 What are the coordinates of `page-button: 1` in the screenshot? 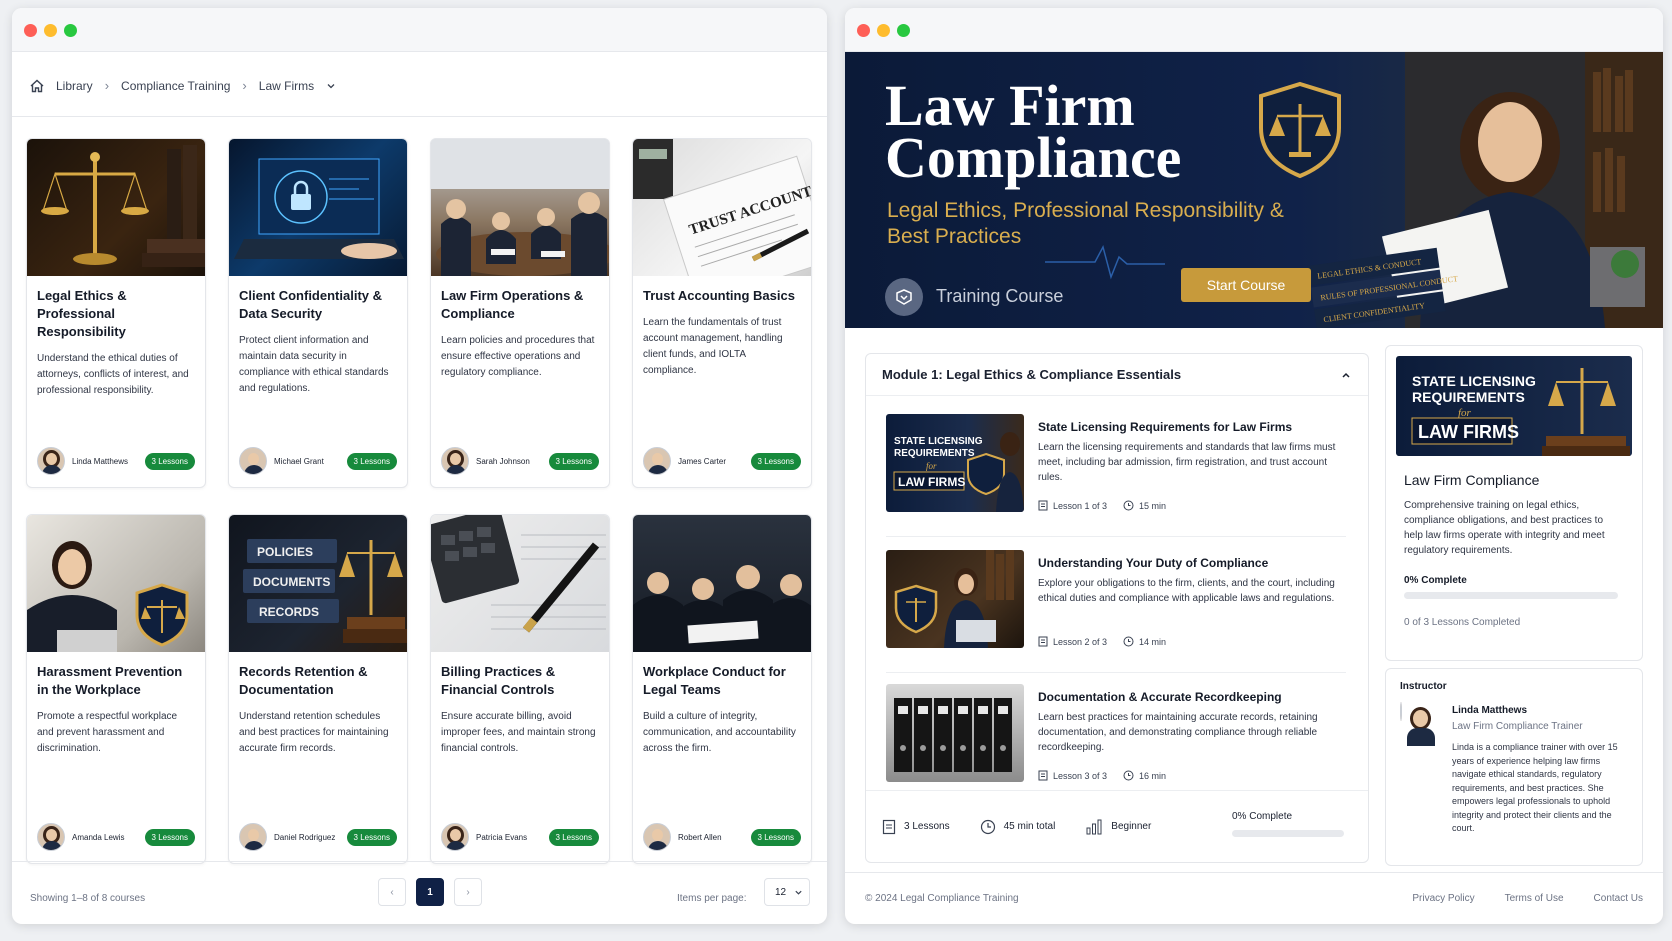 It's located at (430, 892).